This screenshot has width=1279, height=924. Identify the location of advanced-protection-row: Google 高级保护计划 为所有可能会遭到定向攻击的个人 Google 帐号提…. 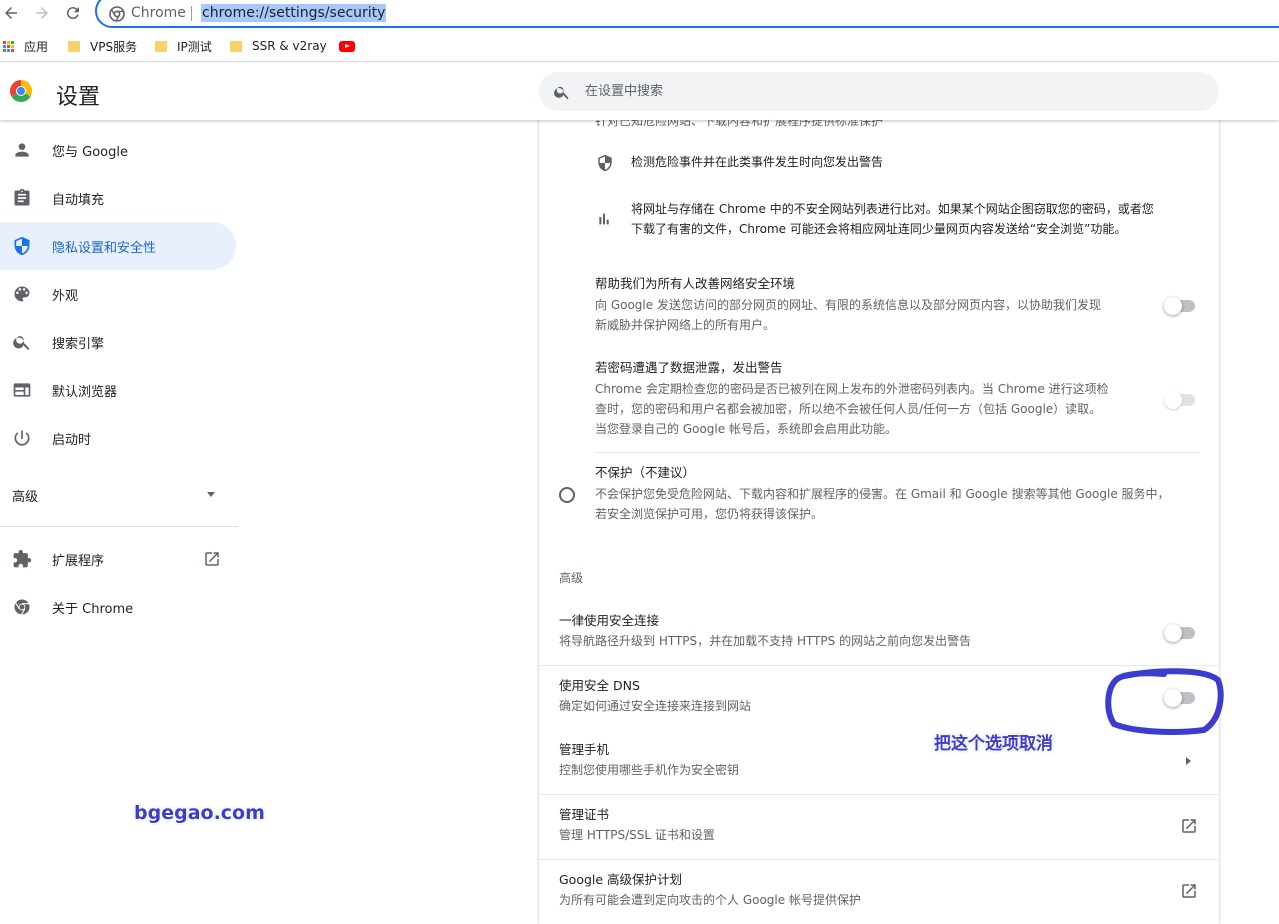
(879, 892).